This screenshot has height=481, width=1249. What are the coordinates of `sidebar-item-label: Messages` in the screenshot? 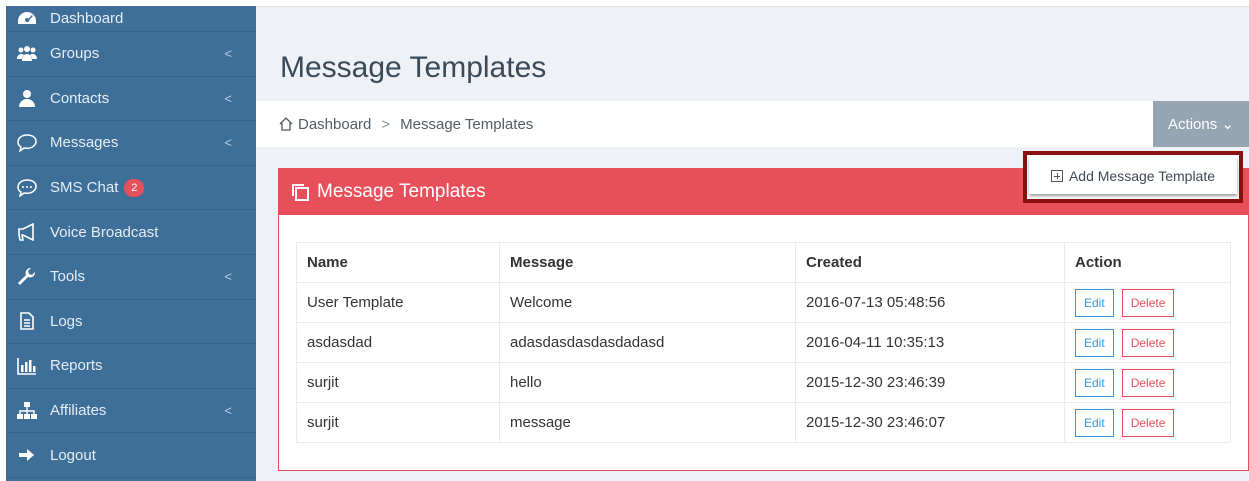 It's located at (84, 143).